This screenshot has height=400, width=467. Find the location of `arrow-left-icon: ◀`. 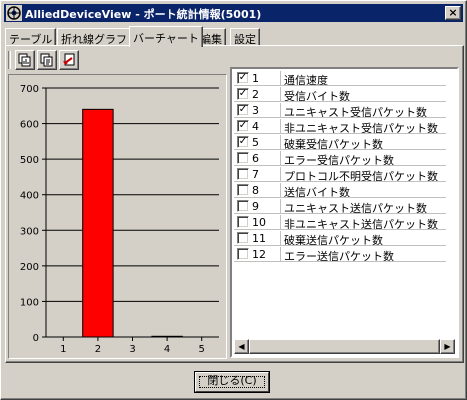

arrow-left-icon: ◀ is located at coordinates (241, 346).